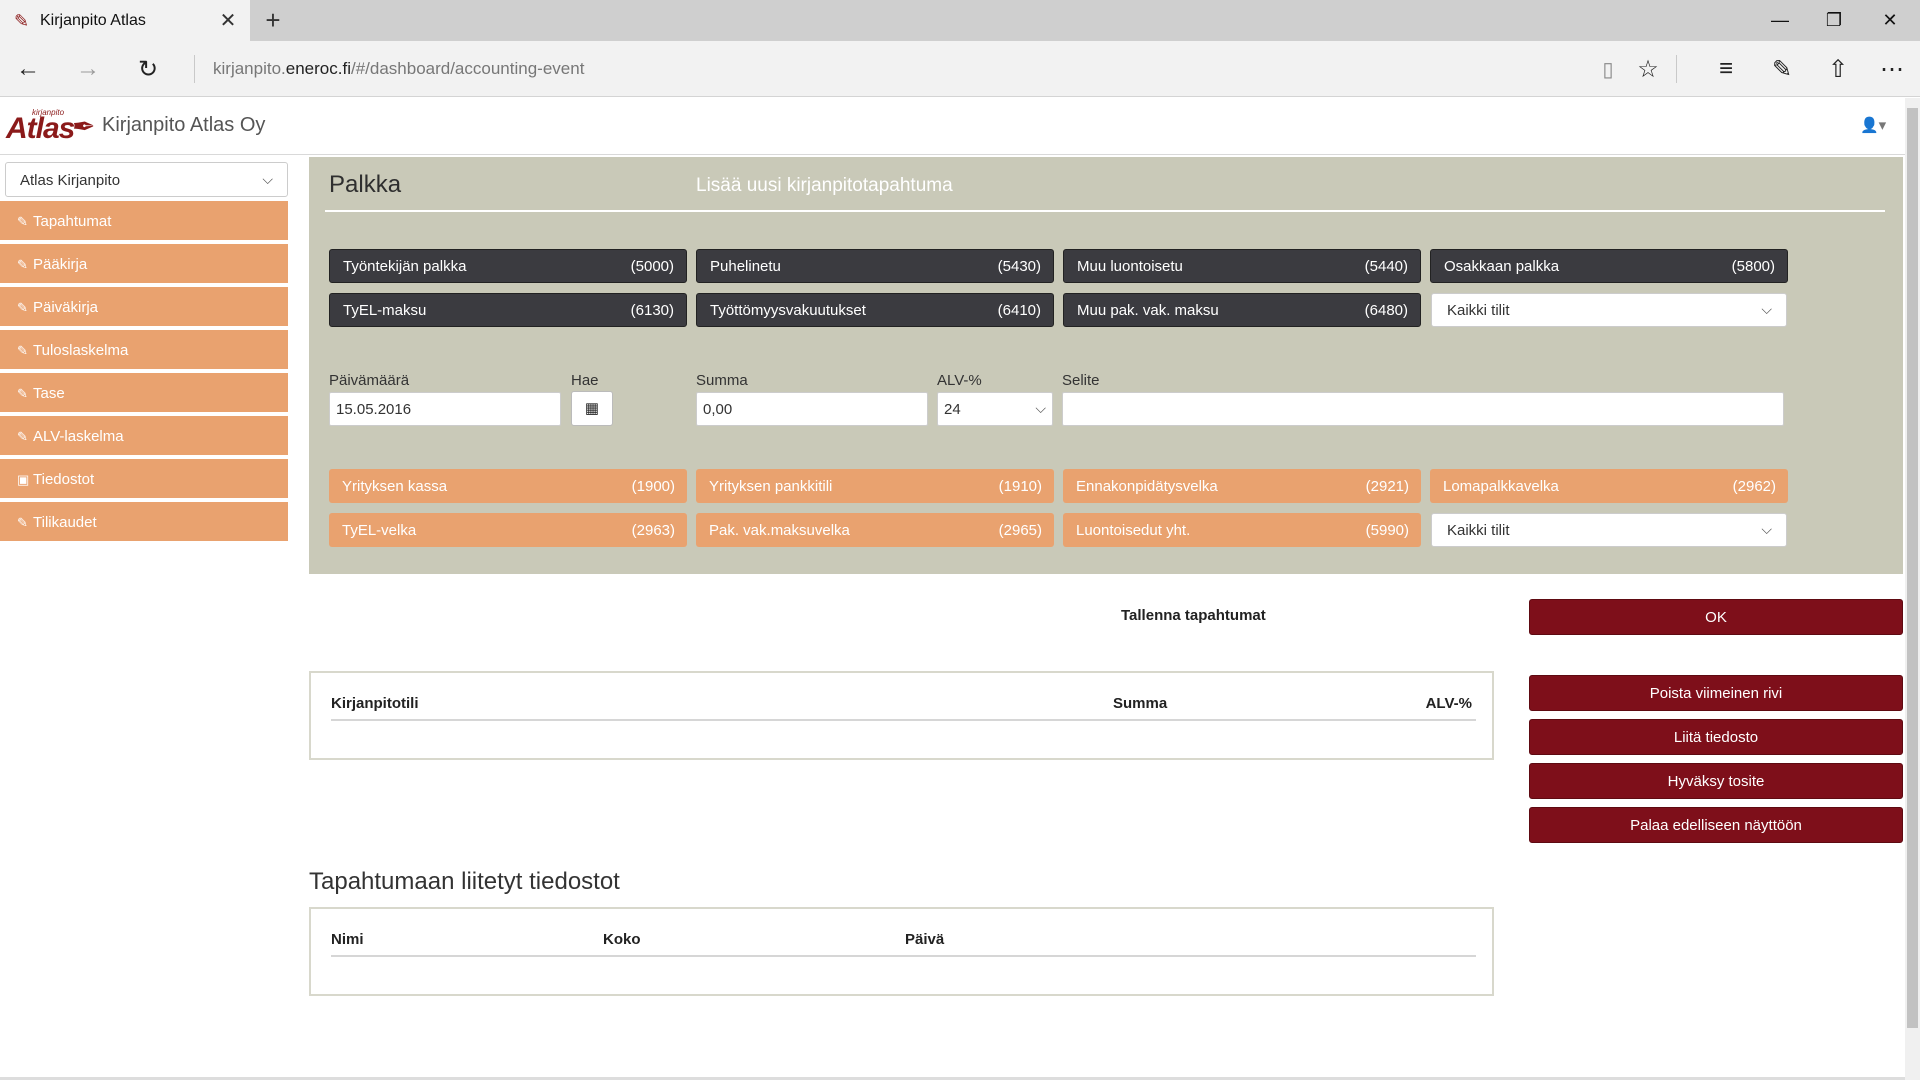 This screenshot has height=1080, width=1920. What do you see at coordinates (1838, 69) in the screenshot?
I see `share-icon: ⇧` at bounding box center [1838, 69].